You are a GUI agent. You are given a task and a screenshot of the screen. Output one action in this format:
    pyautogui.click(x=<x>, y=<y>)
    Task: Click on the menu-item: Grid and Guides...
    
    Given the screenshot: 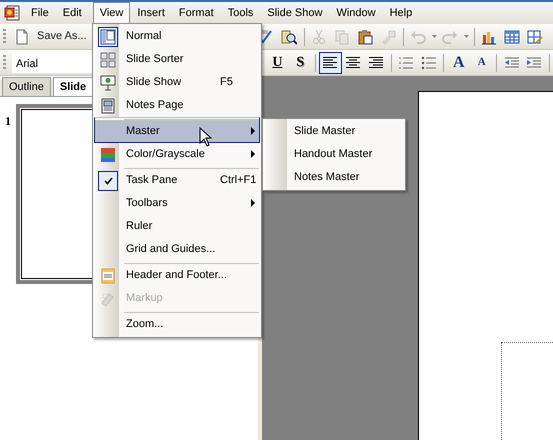 What is the action you would take?
    pyautogui.click(x=177, y=249)
    